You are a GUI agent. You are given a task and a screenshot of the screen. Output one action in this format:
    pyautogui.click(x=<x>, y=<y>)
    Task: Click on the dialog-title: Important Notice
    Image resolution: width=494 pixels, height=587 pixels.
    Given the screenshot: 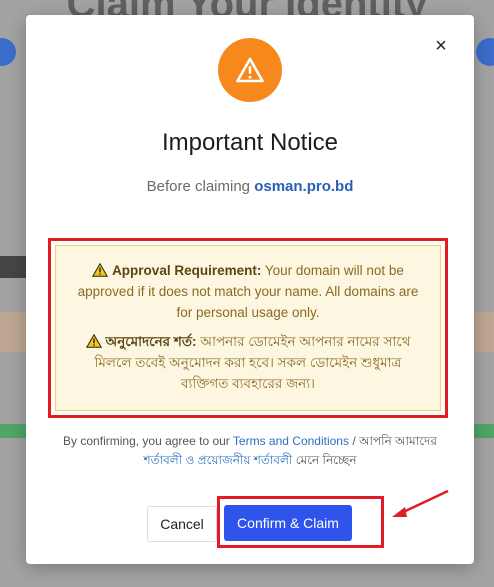 What is the action you would take?
    pyautogui.click(x=250, y=142)
    